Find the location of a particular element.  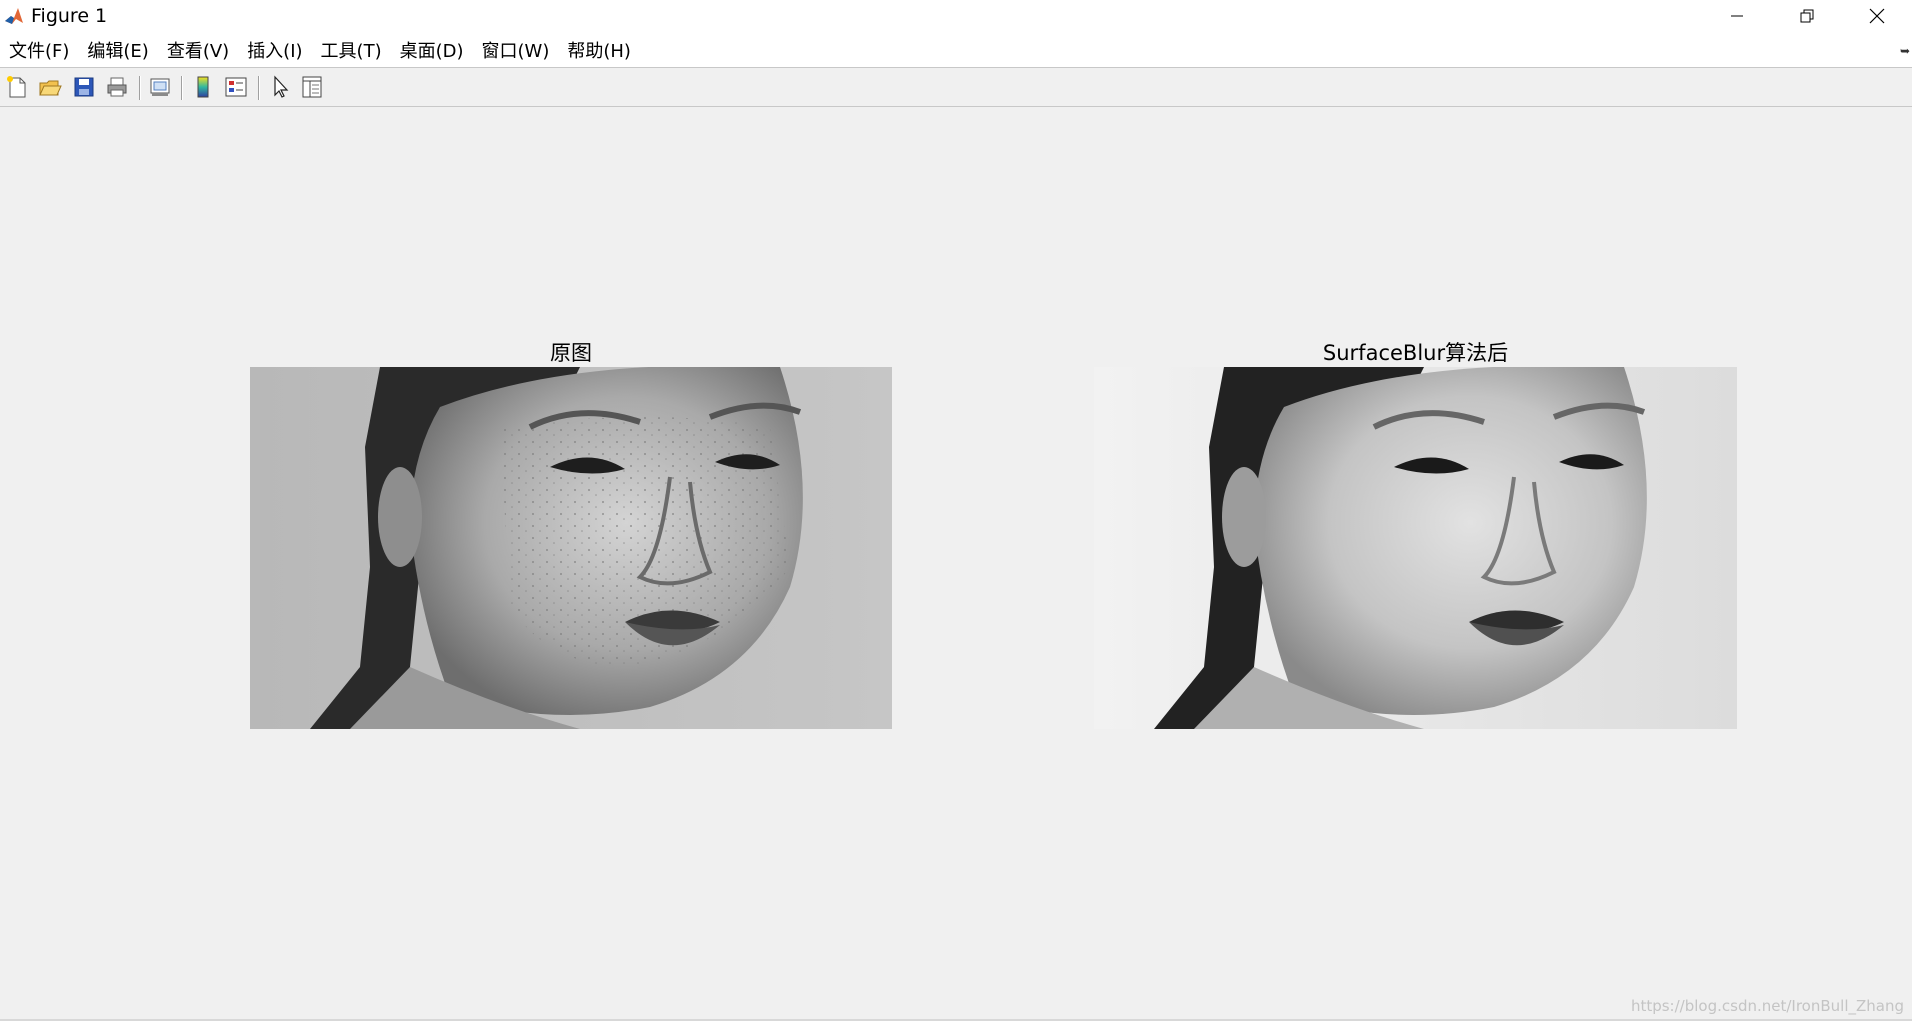

new-figure-icon is located at coordinates (16, 87).